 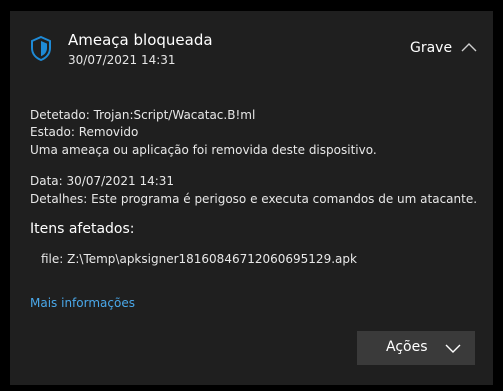 What do you see at coordinates (453, 348) in the screenshot?
I see `chevron-down-icon` at bounding box center [453, 348].